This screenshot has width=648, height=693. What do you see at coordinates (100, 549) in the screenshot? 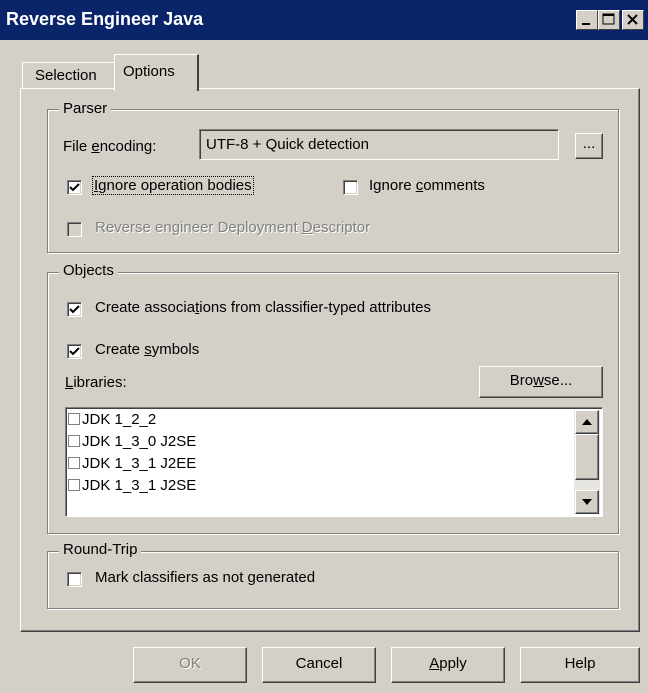
I see `roundtrip-legend: Round-Trip` at bounding box center [100, 549].